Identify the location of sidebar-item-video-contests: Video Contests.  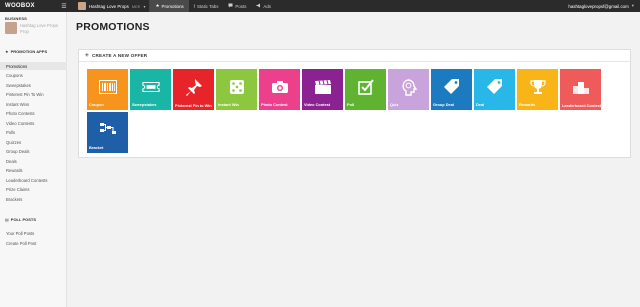
(33, 123).